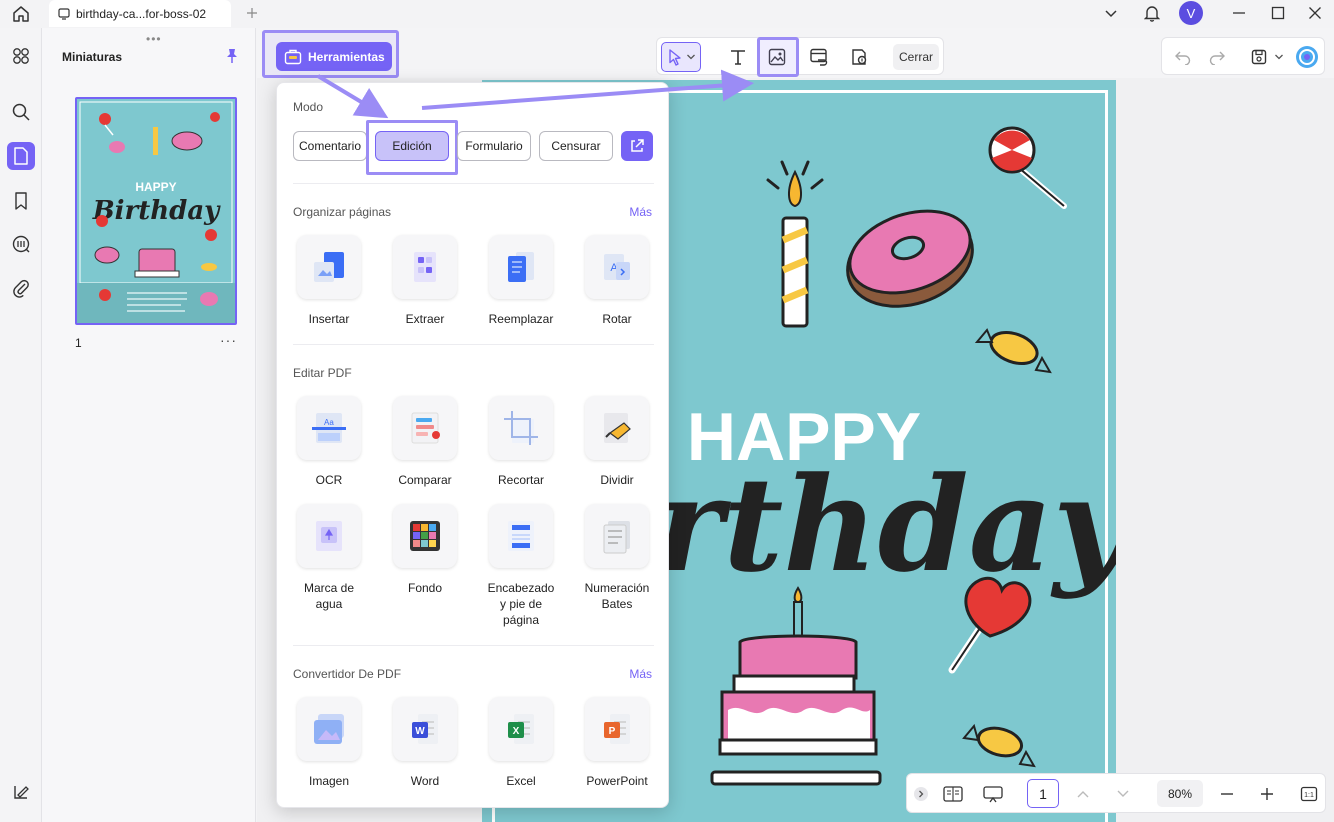  Describe the element at coordinates (232, 56) in the screenshot. I see `pin-icon` at that location.